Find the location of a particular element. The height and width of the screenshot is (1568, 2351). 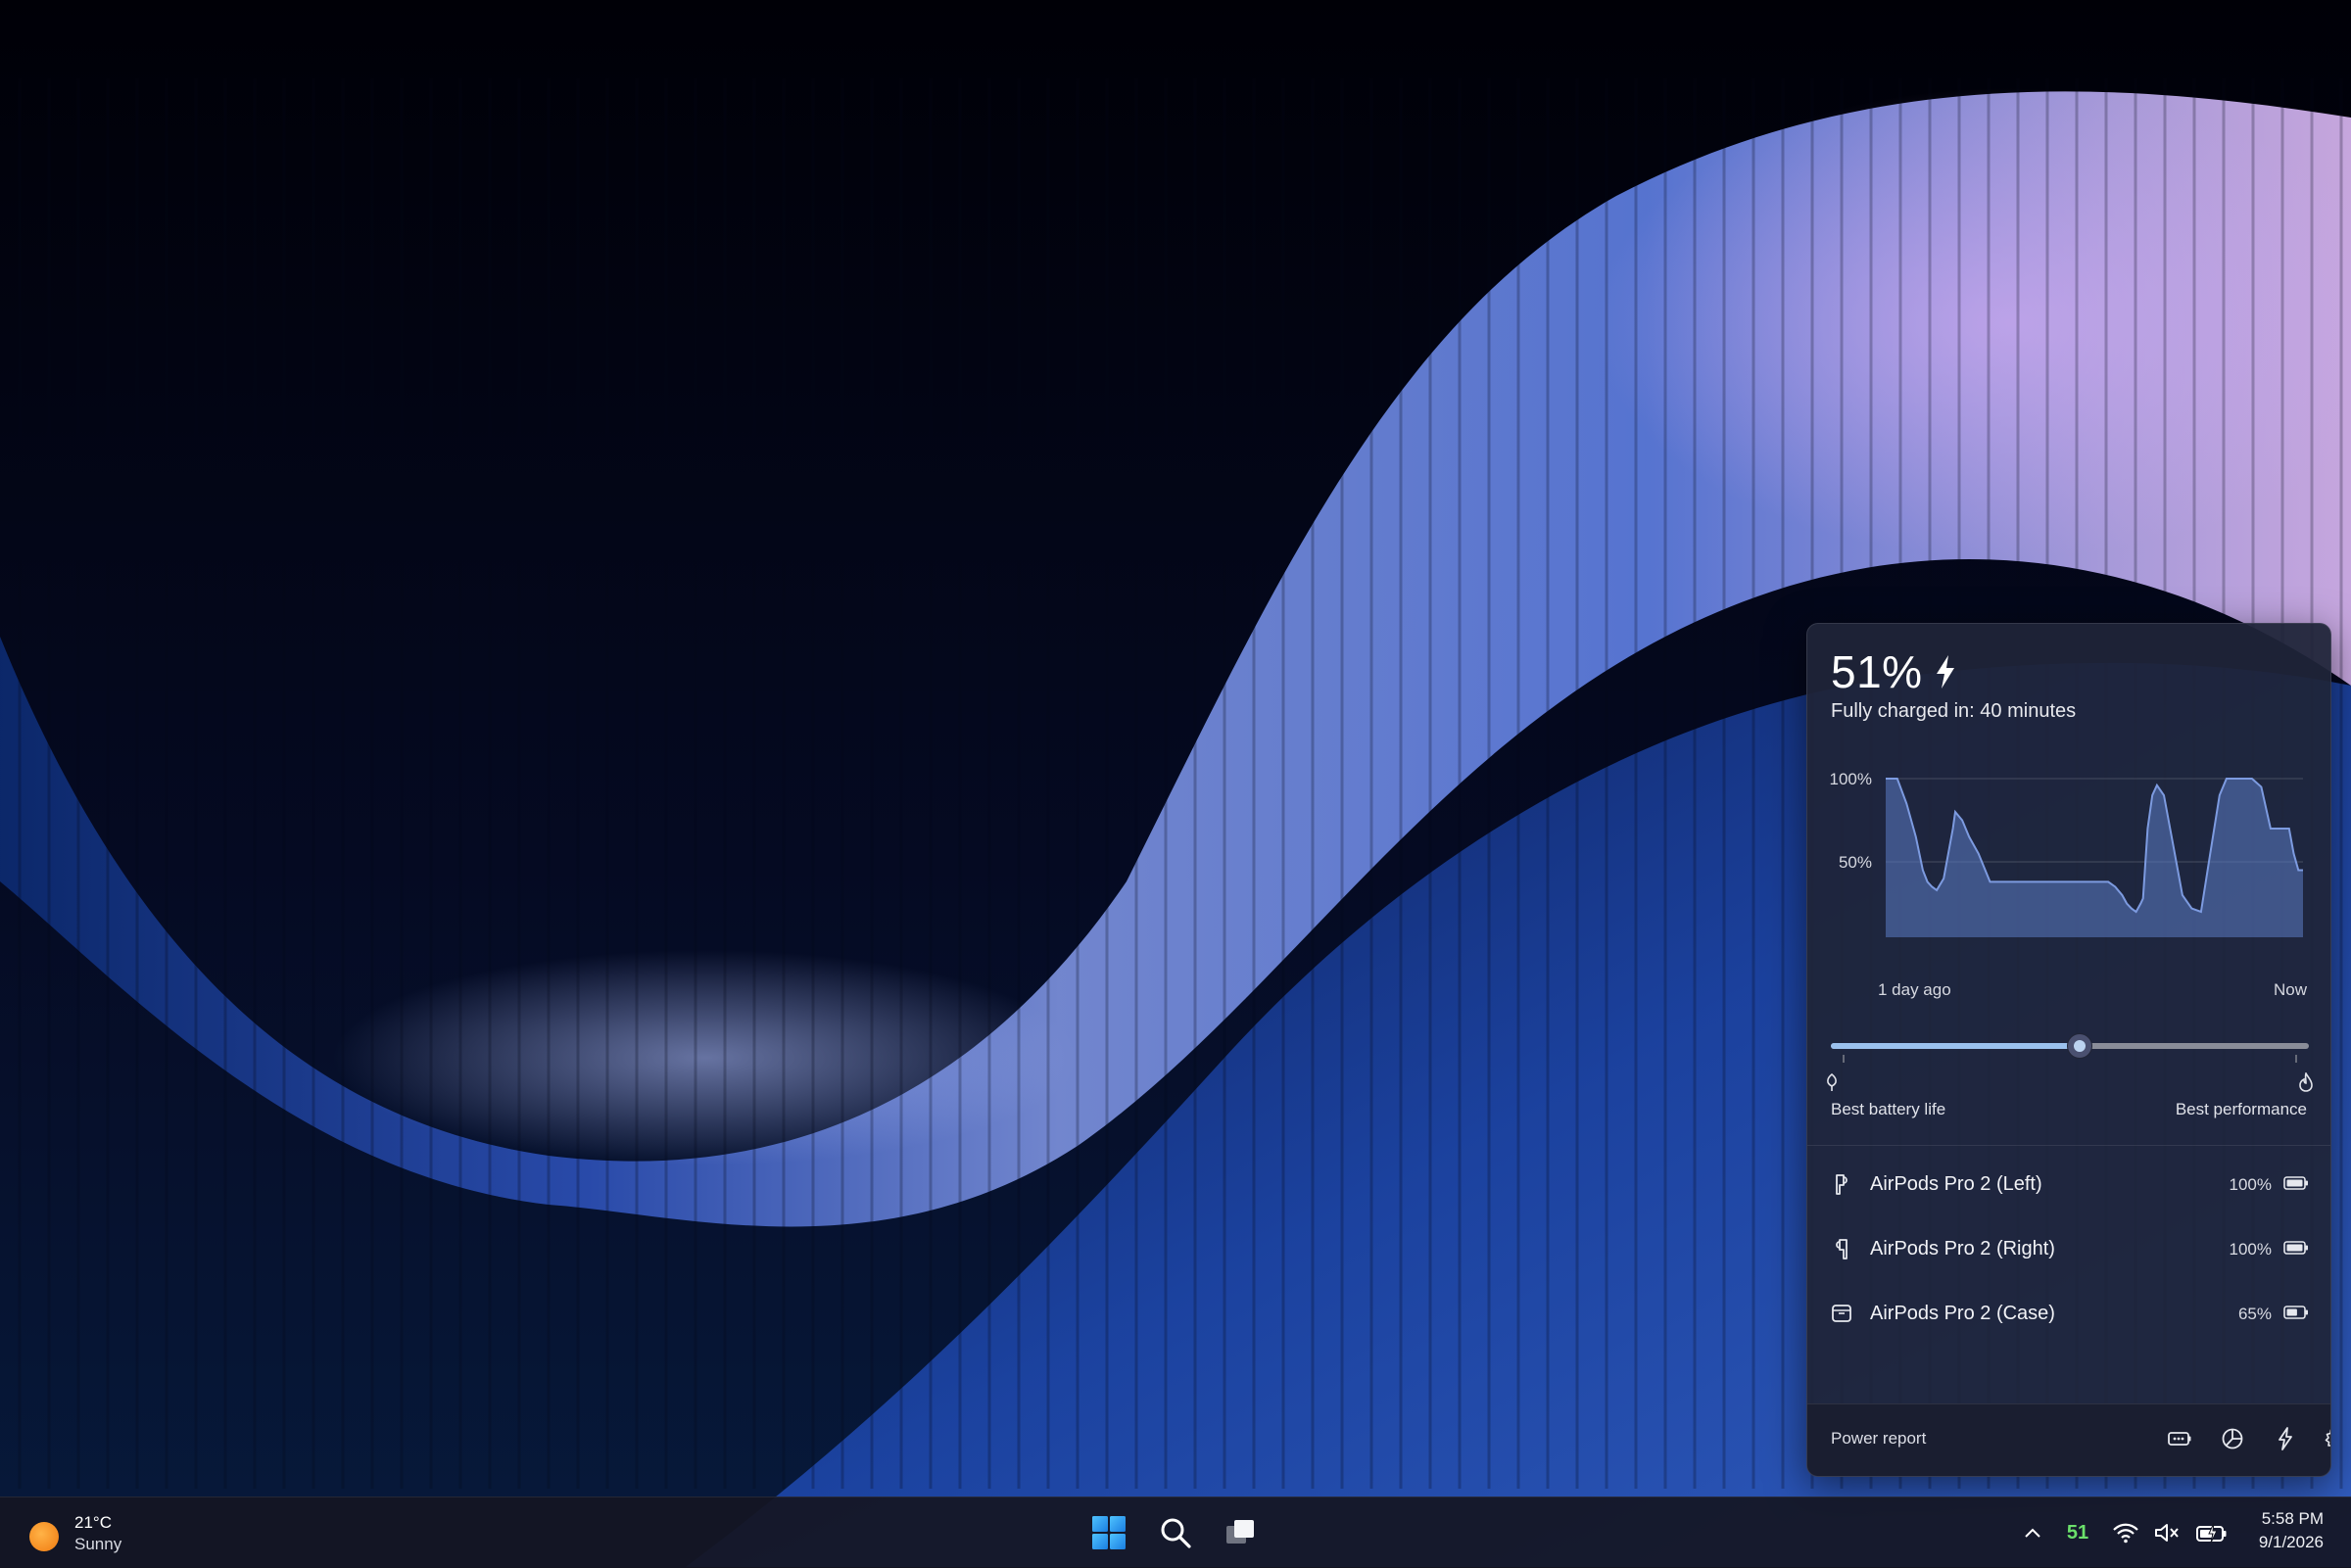

earbud-left-icon is located at coordinates (1842, 1185).